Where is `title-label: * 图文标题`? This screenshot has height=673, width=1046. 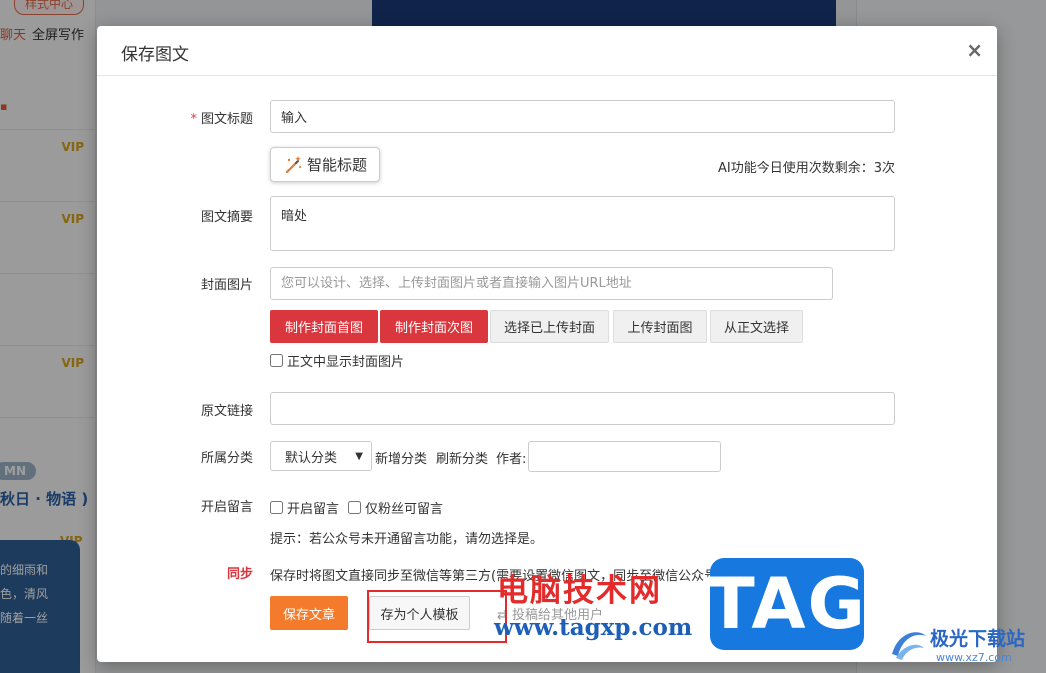 title-label: * 图文标题 is located at coordinates (221, 119).